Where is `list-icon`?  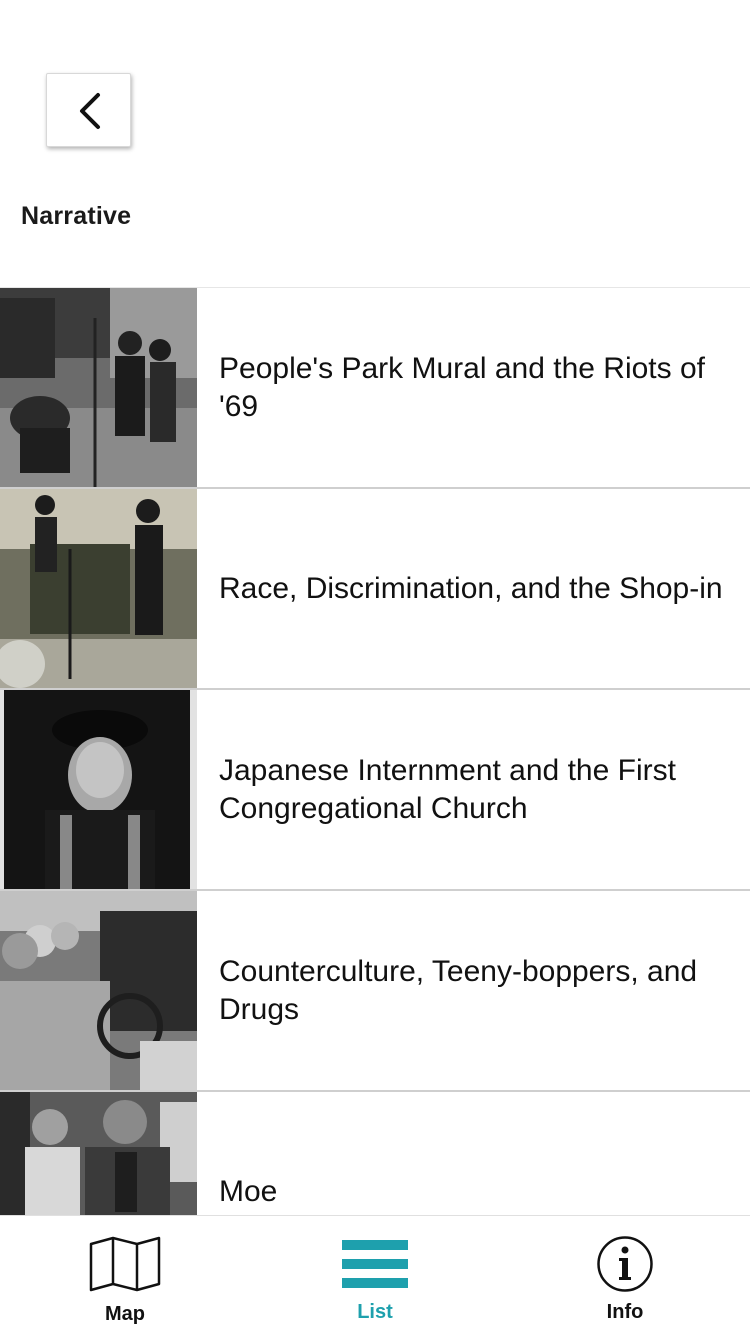
list-icon is located at coordinates (375, 1264).